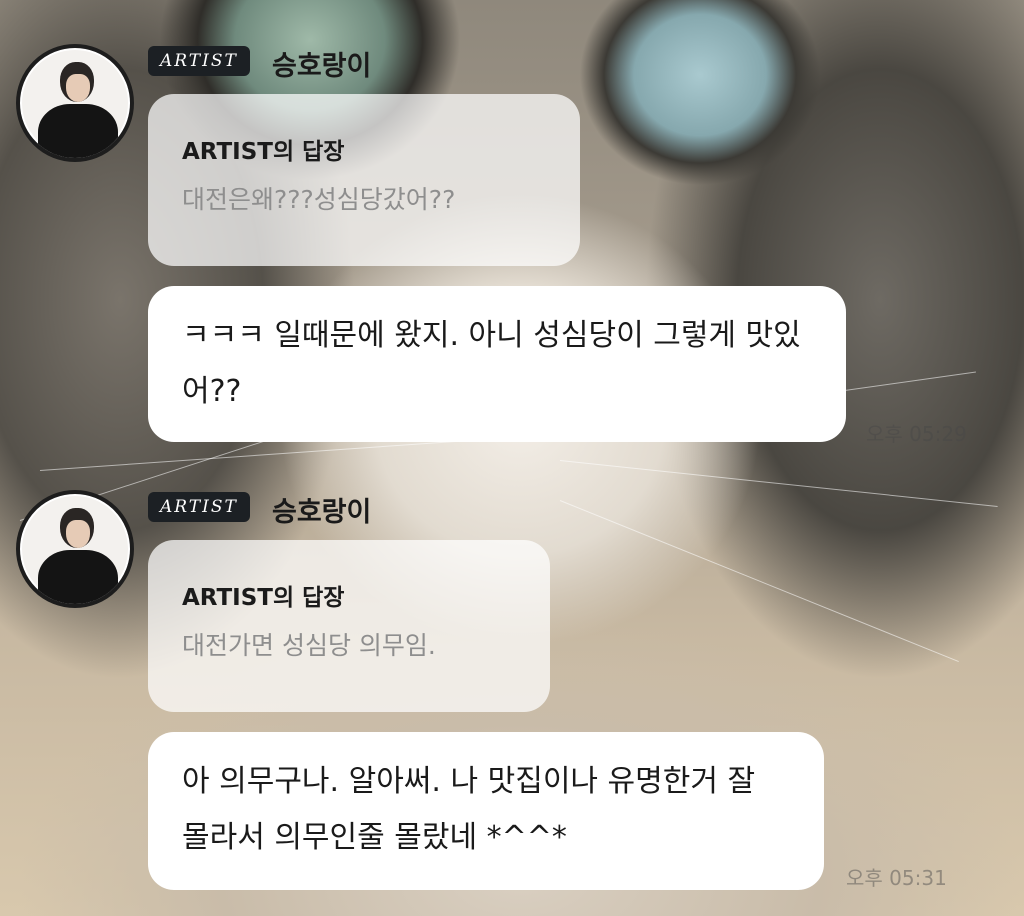 Image resolution: width=1024 pixels, height=916 pixels. I want to click on message-bubble: ㅋㅋㅋ 일때문에 왔지. 아니 성심당이 그렇게 맛있어??, so click(497, 364).